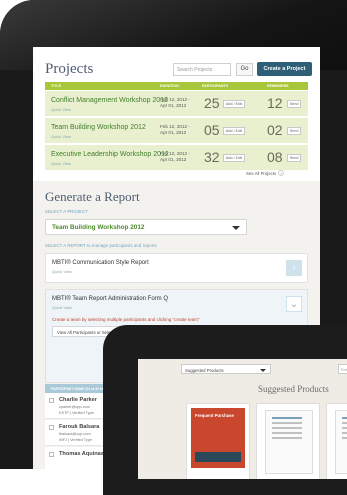  I want to click on col-reminders: REMINDERS, so click(278, 86).